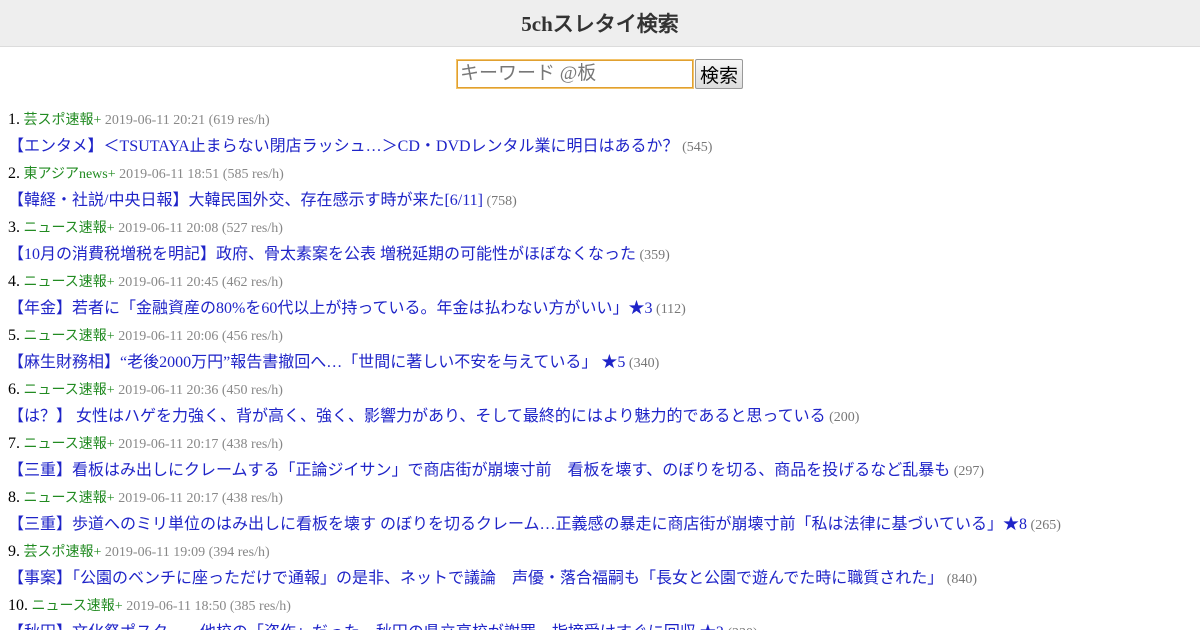 This screenshot has width=1200, height=630. I want to click on search-button: 検索, so click(718, 74).